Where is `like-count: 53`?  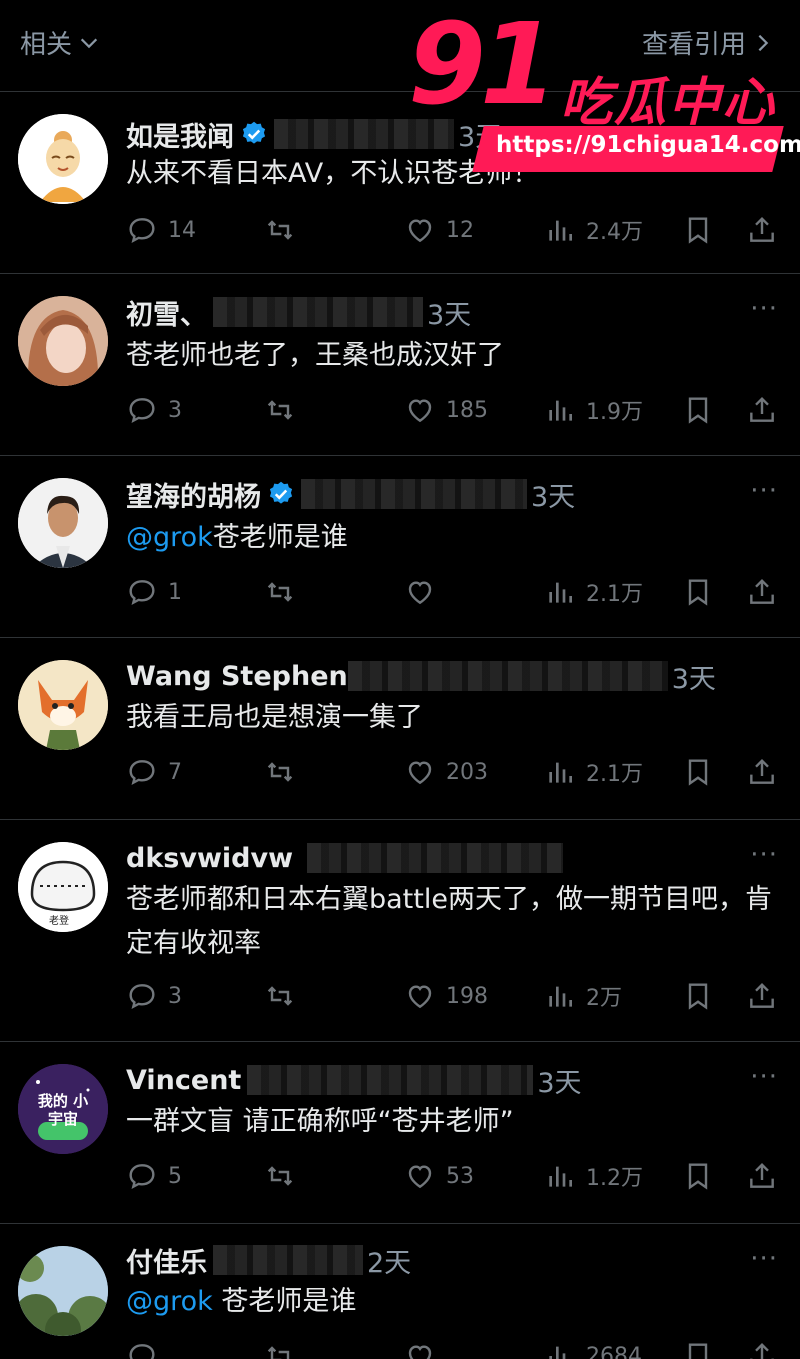
like-count: 53 is located at coordinates (460, 1176).